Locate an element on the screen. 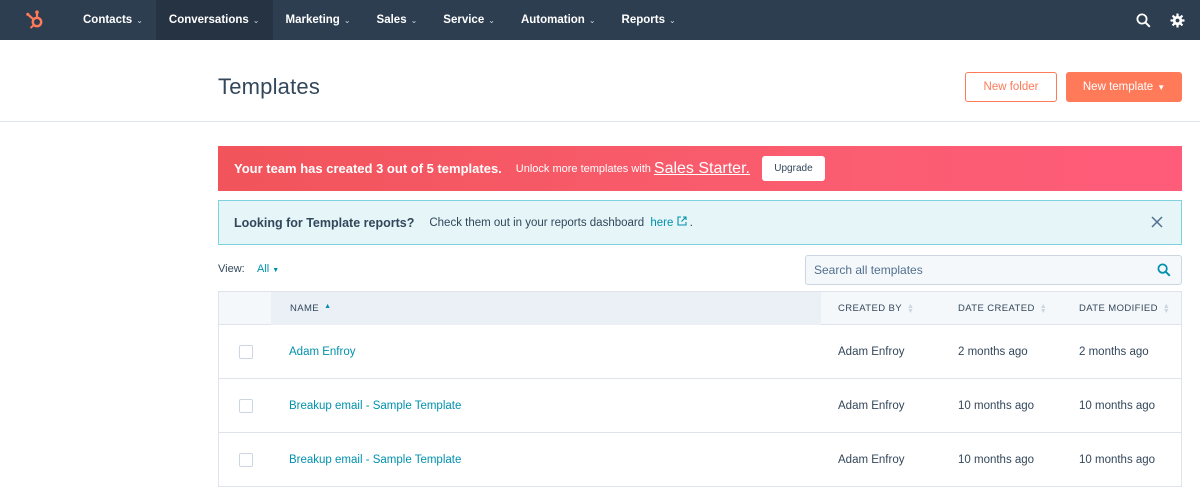  view-filter-label: View: is located at coordinates (231, 269).